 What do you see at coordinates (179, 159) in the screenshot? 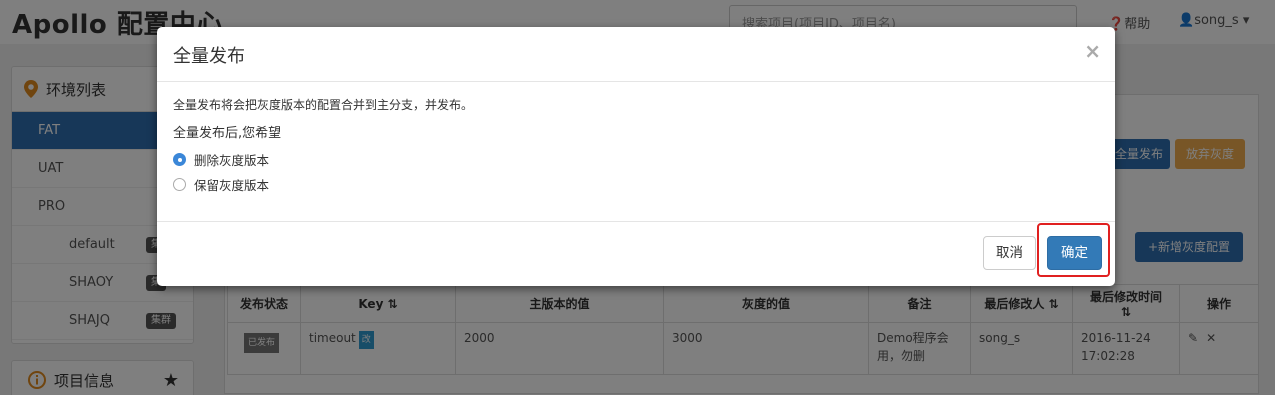
I see `radio-delete-gray` at bounding box center [179, 159].